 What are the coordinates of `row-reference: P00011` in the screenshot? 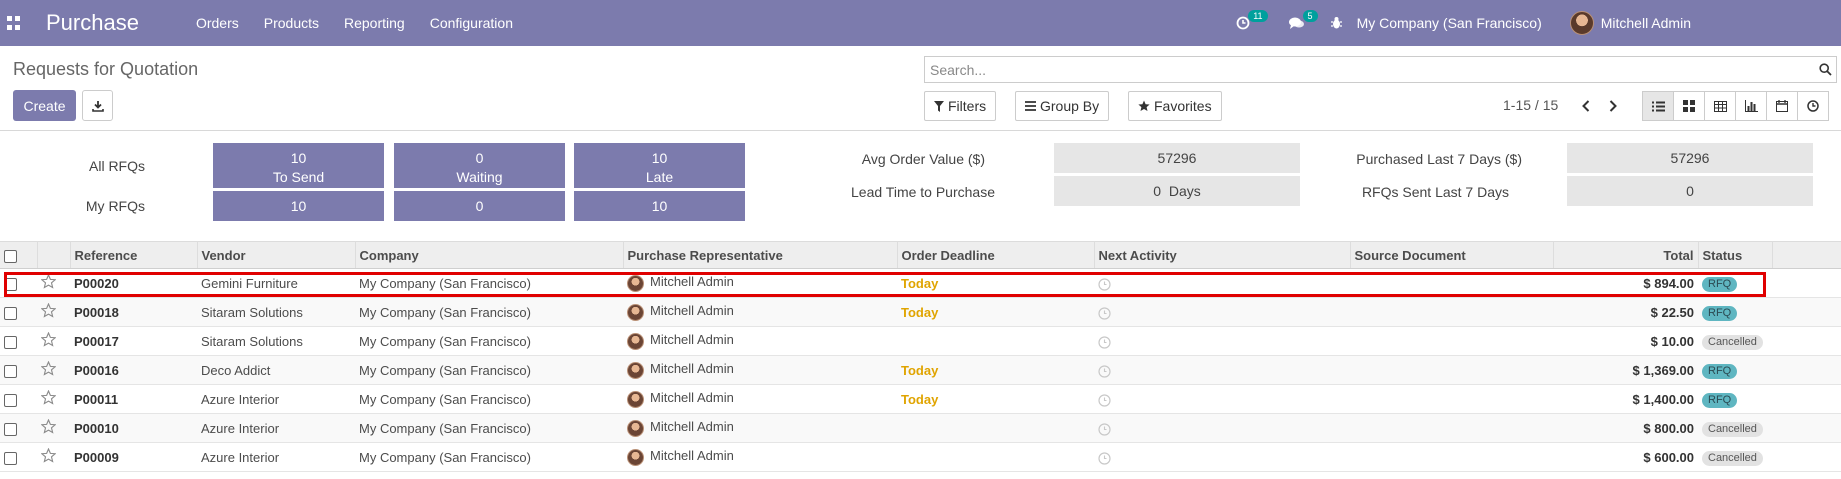 It's located at (133, 399).